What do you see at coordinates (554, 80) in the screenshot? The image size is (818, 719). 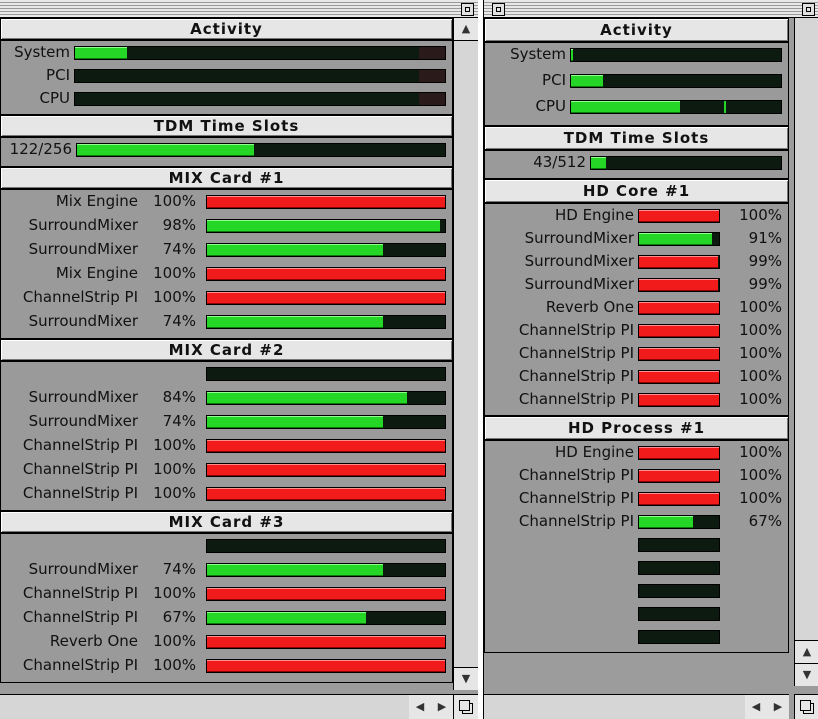 I see `activity-label: PCI` at bounding box center [554, 80].